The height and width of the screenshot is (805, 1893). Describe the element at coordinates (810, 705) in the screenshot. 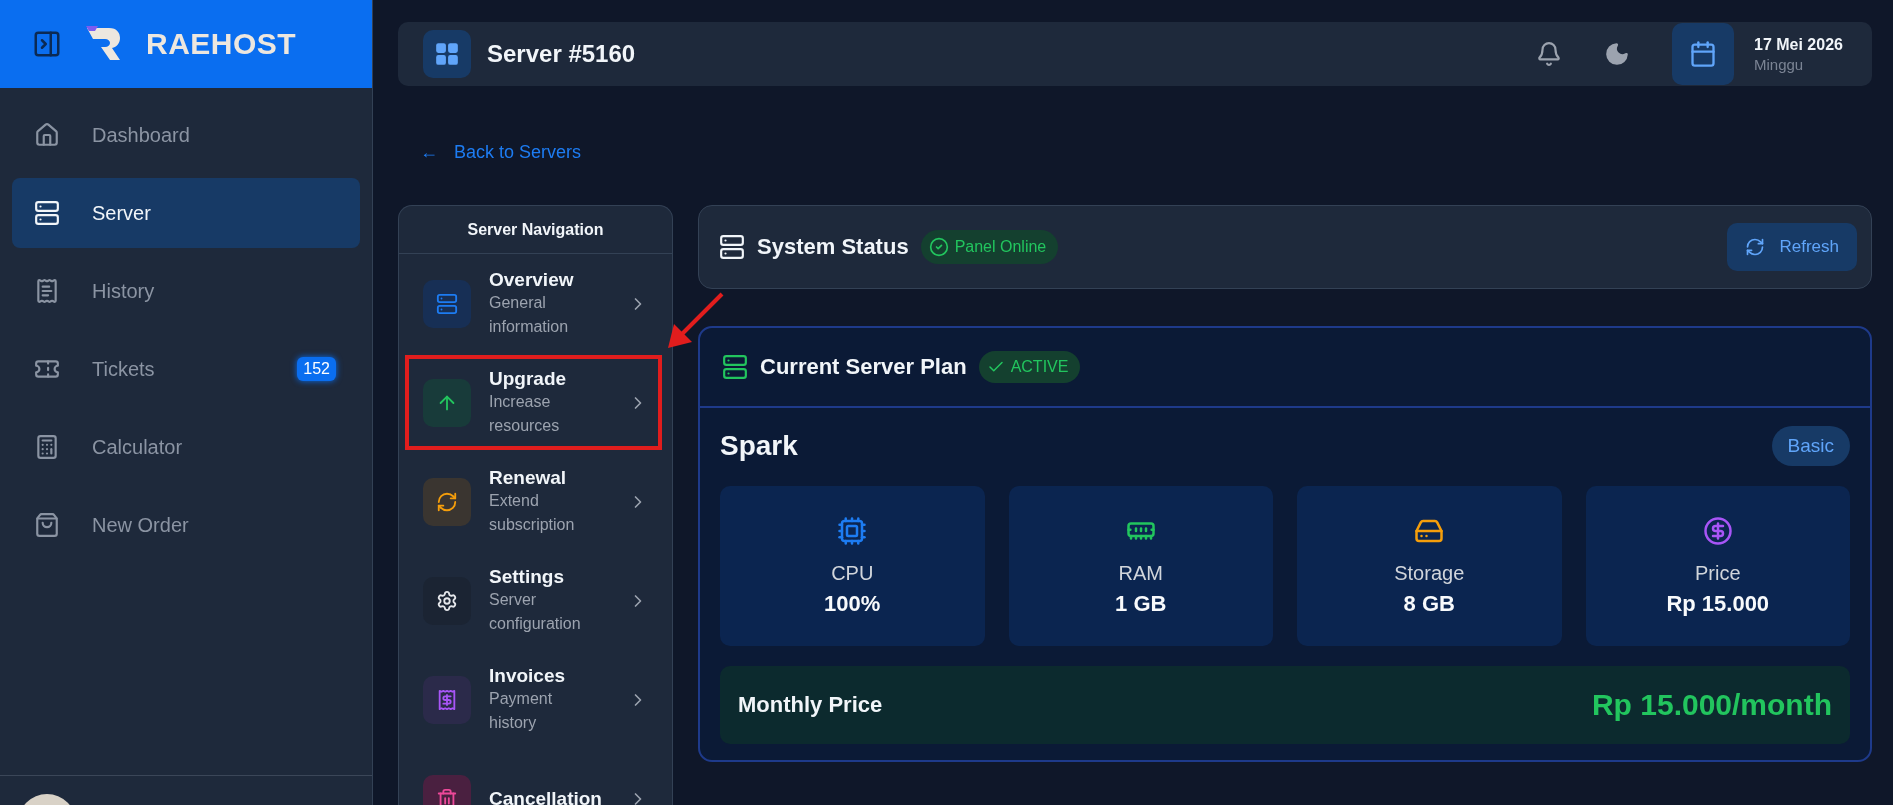

I see `monthly-price-label: Monthly Price` at that location.